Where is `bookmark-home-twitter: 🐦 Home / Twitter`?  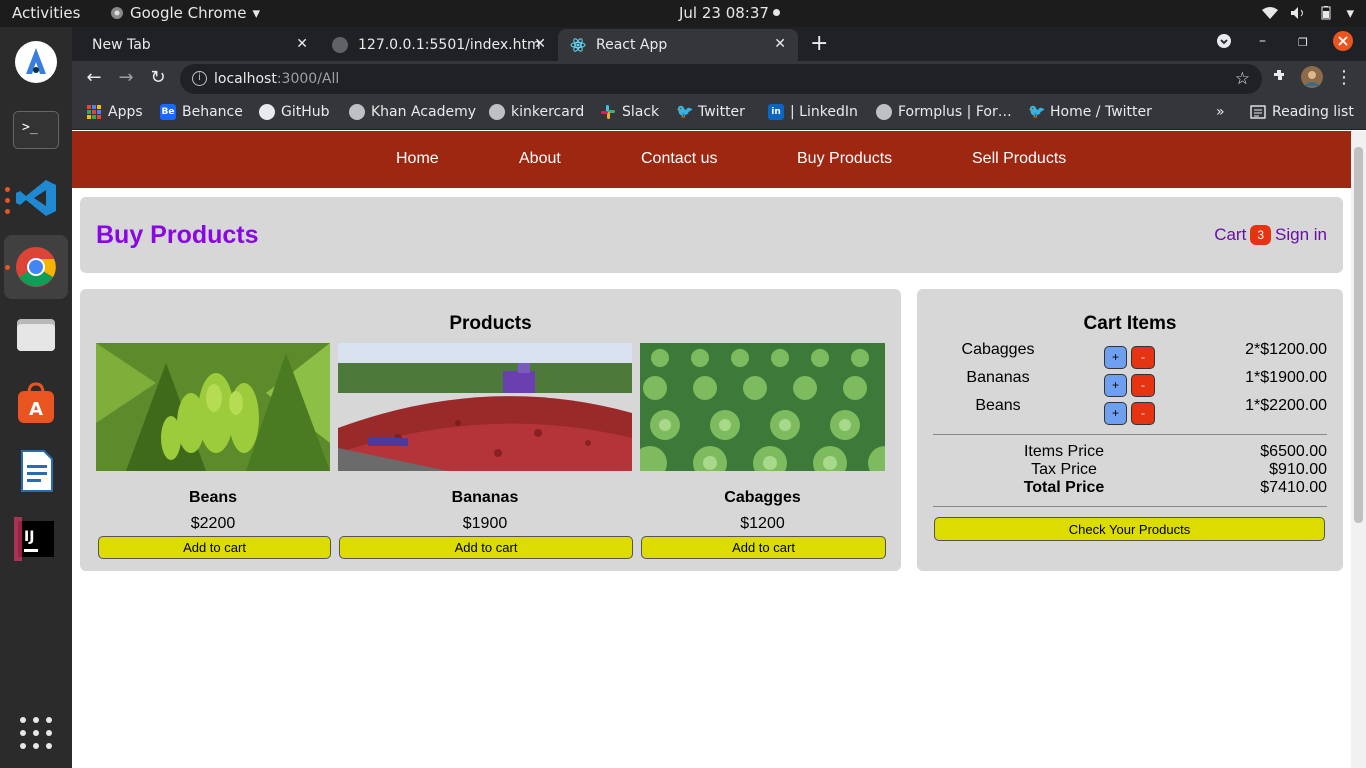 bookmark-home-twitter: 🐦 Home / Twitter is located at coordinates (1090, 112).